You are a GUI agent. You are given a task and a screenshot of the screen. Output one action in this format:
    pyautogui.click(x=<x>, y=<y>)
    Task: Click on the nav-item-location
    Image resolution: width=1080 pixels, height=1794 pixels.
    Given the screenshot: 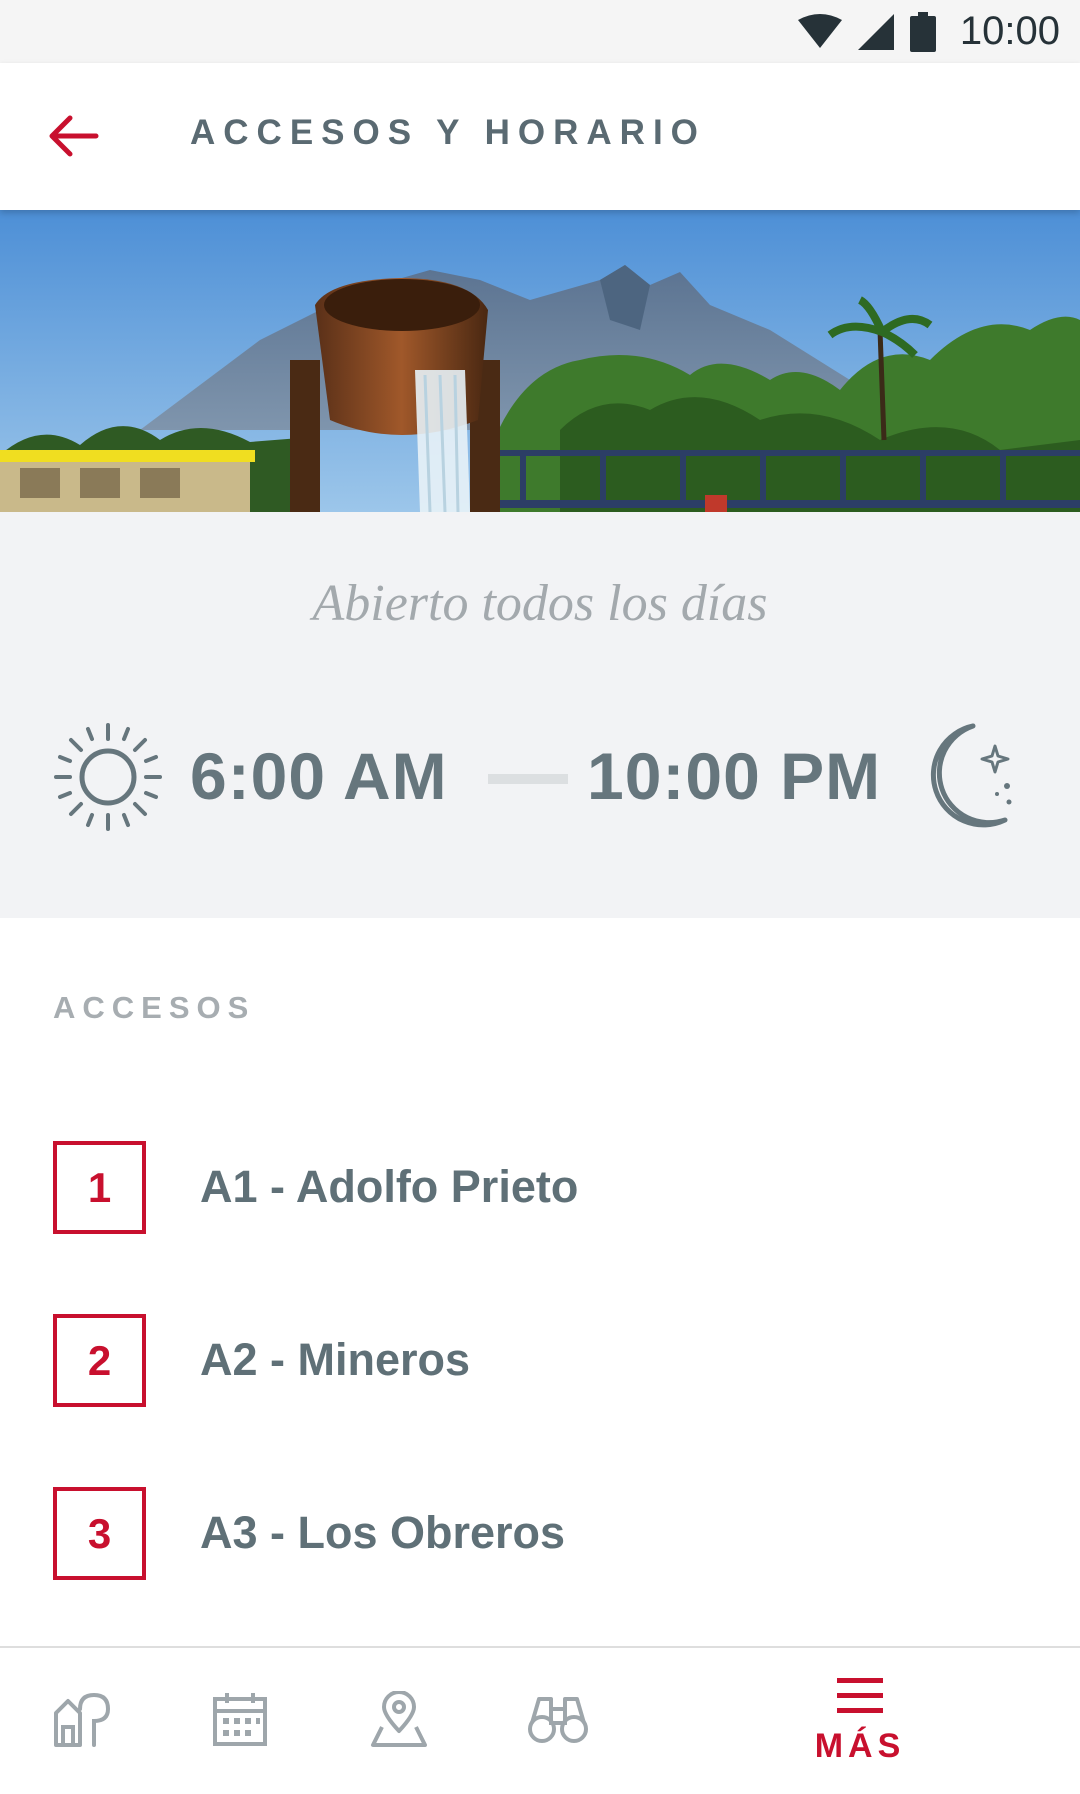 What is the action you would take?
    pyautogui.click(x=399, y=1721)
    